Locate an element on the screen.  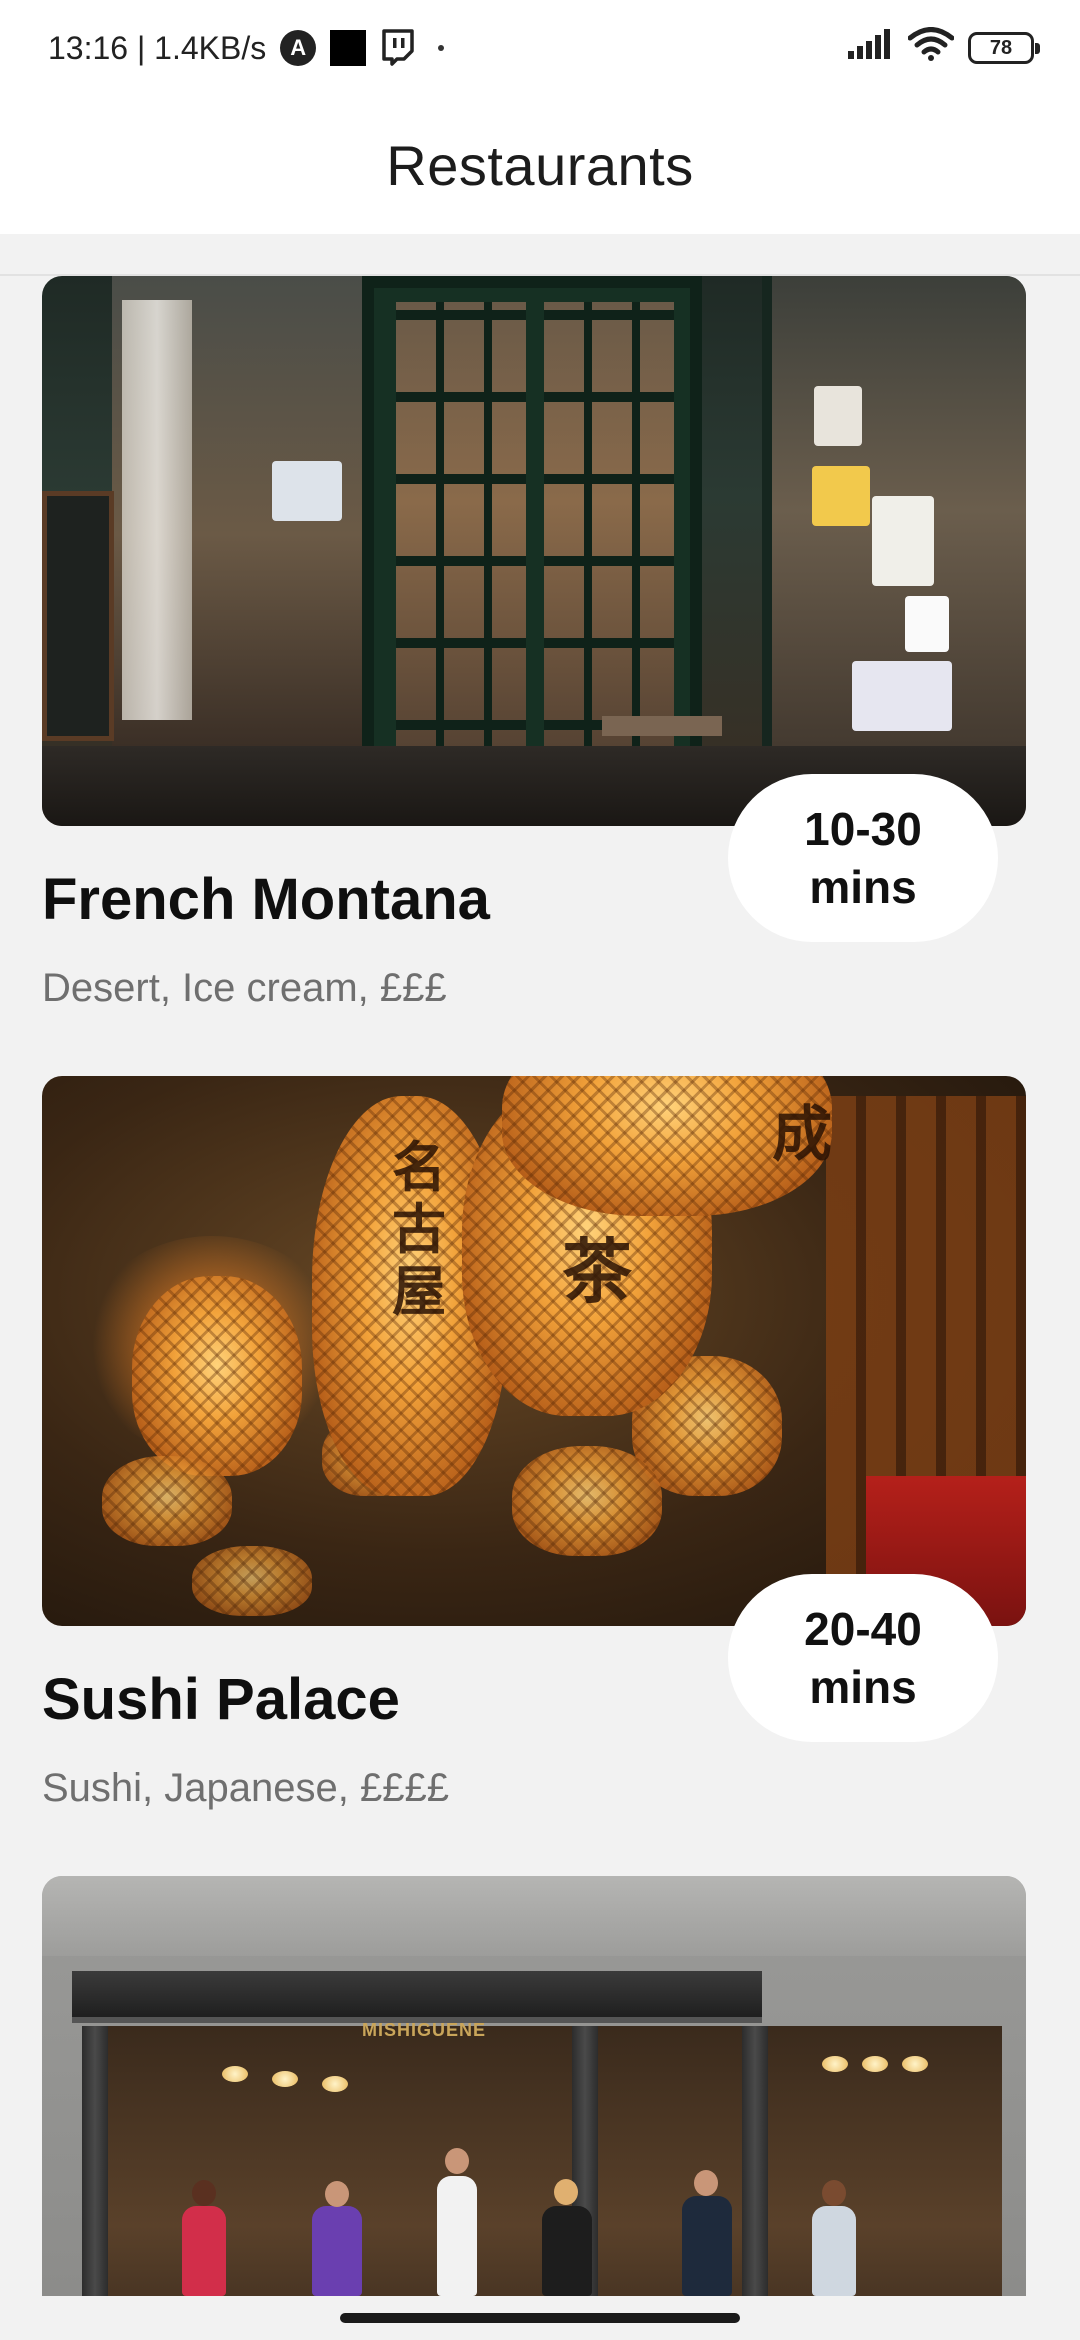
restaurant-name: Sushi Palace is located at coordinates (221, 1699).